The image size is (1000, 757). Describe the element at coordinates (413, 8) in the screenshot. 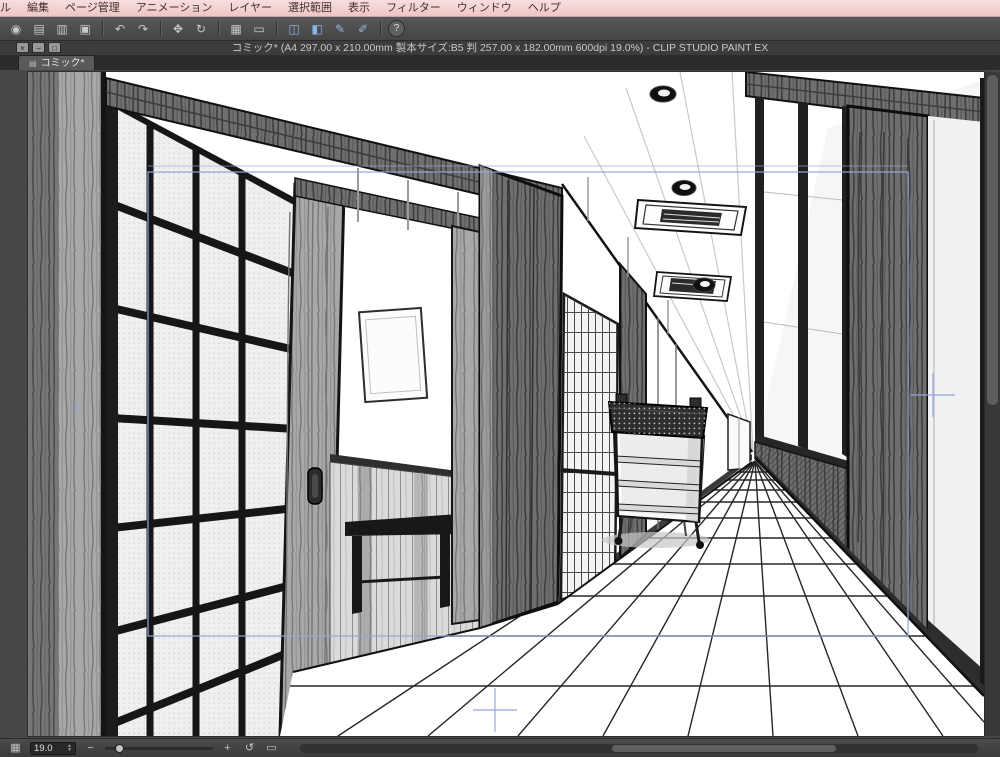

I see `menu-item-filter: フィルター` at that location.